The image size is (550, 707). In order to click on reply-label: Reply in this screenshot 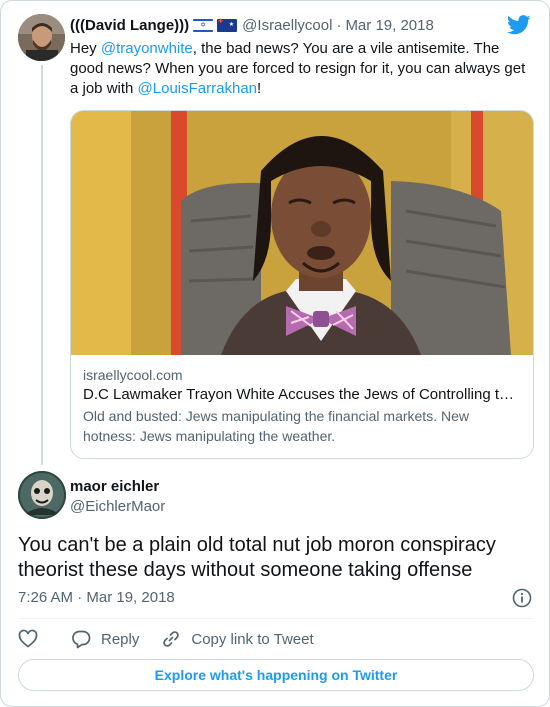, I will do `click(120, 639)`.